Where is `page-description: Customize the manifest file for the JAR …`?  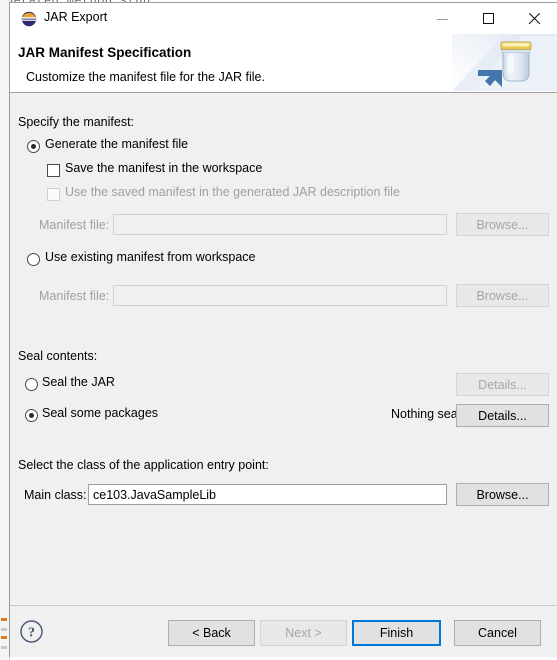 page-description: Customize the manifest file for the JAR … is located at coordinates (145, 77).